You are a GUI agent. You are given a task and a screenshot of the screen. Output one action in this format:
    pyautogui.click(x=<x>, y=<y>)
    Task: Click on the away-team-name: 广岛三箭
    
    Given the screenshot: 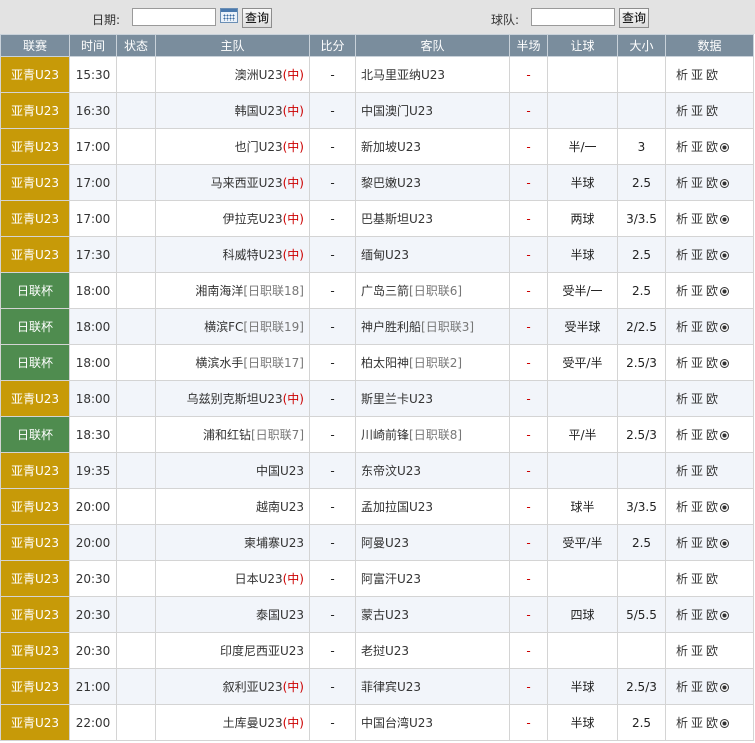 What is the action you would take?
    pyautogui.click(x=385, y=291)
    